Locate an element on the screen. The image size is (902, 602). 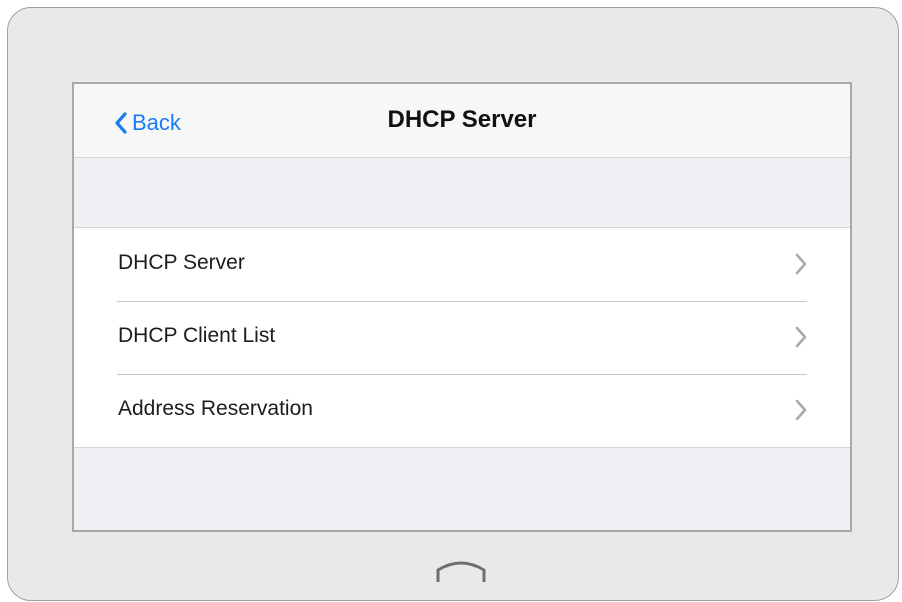
list-item-label: Address Reservation is located at coordinates (215, 408).